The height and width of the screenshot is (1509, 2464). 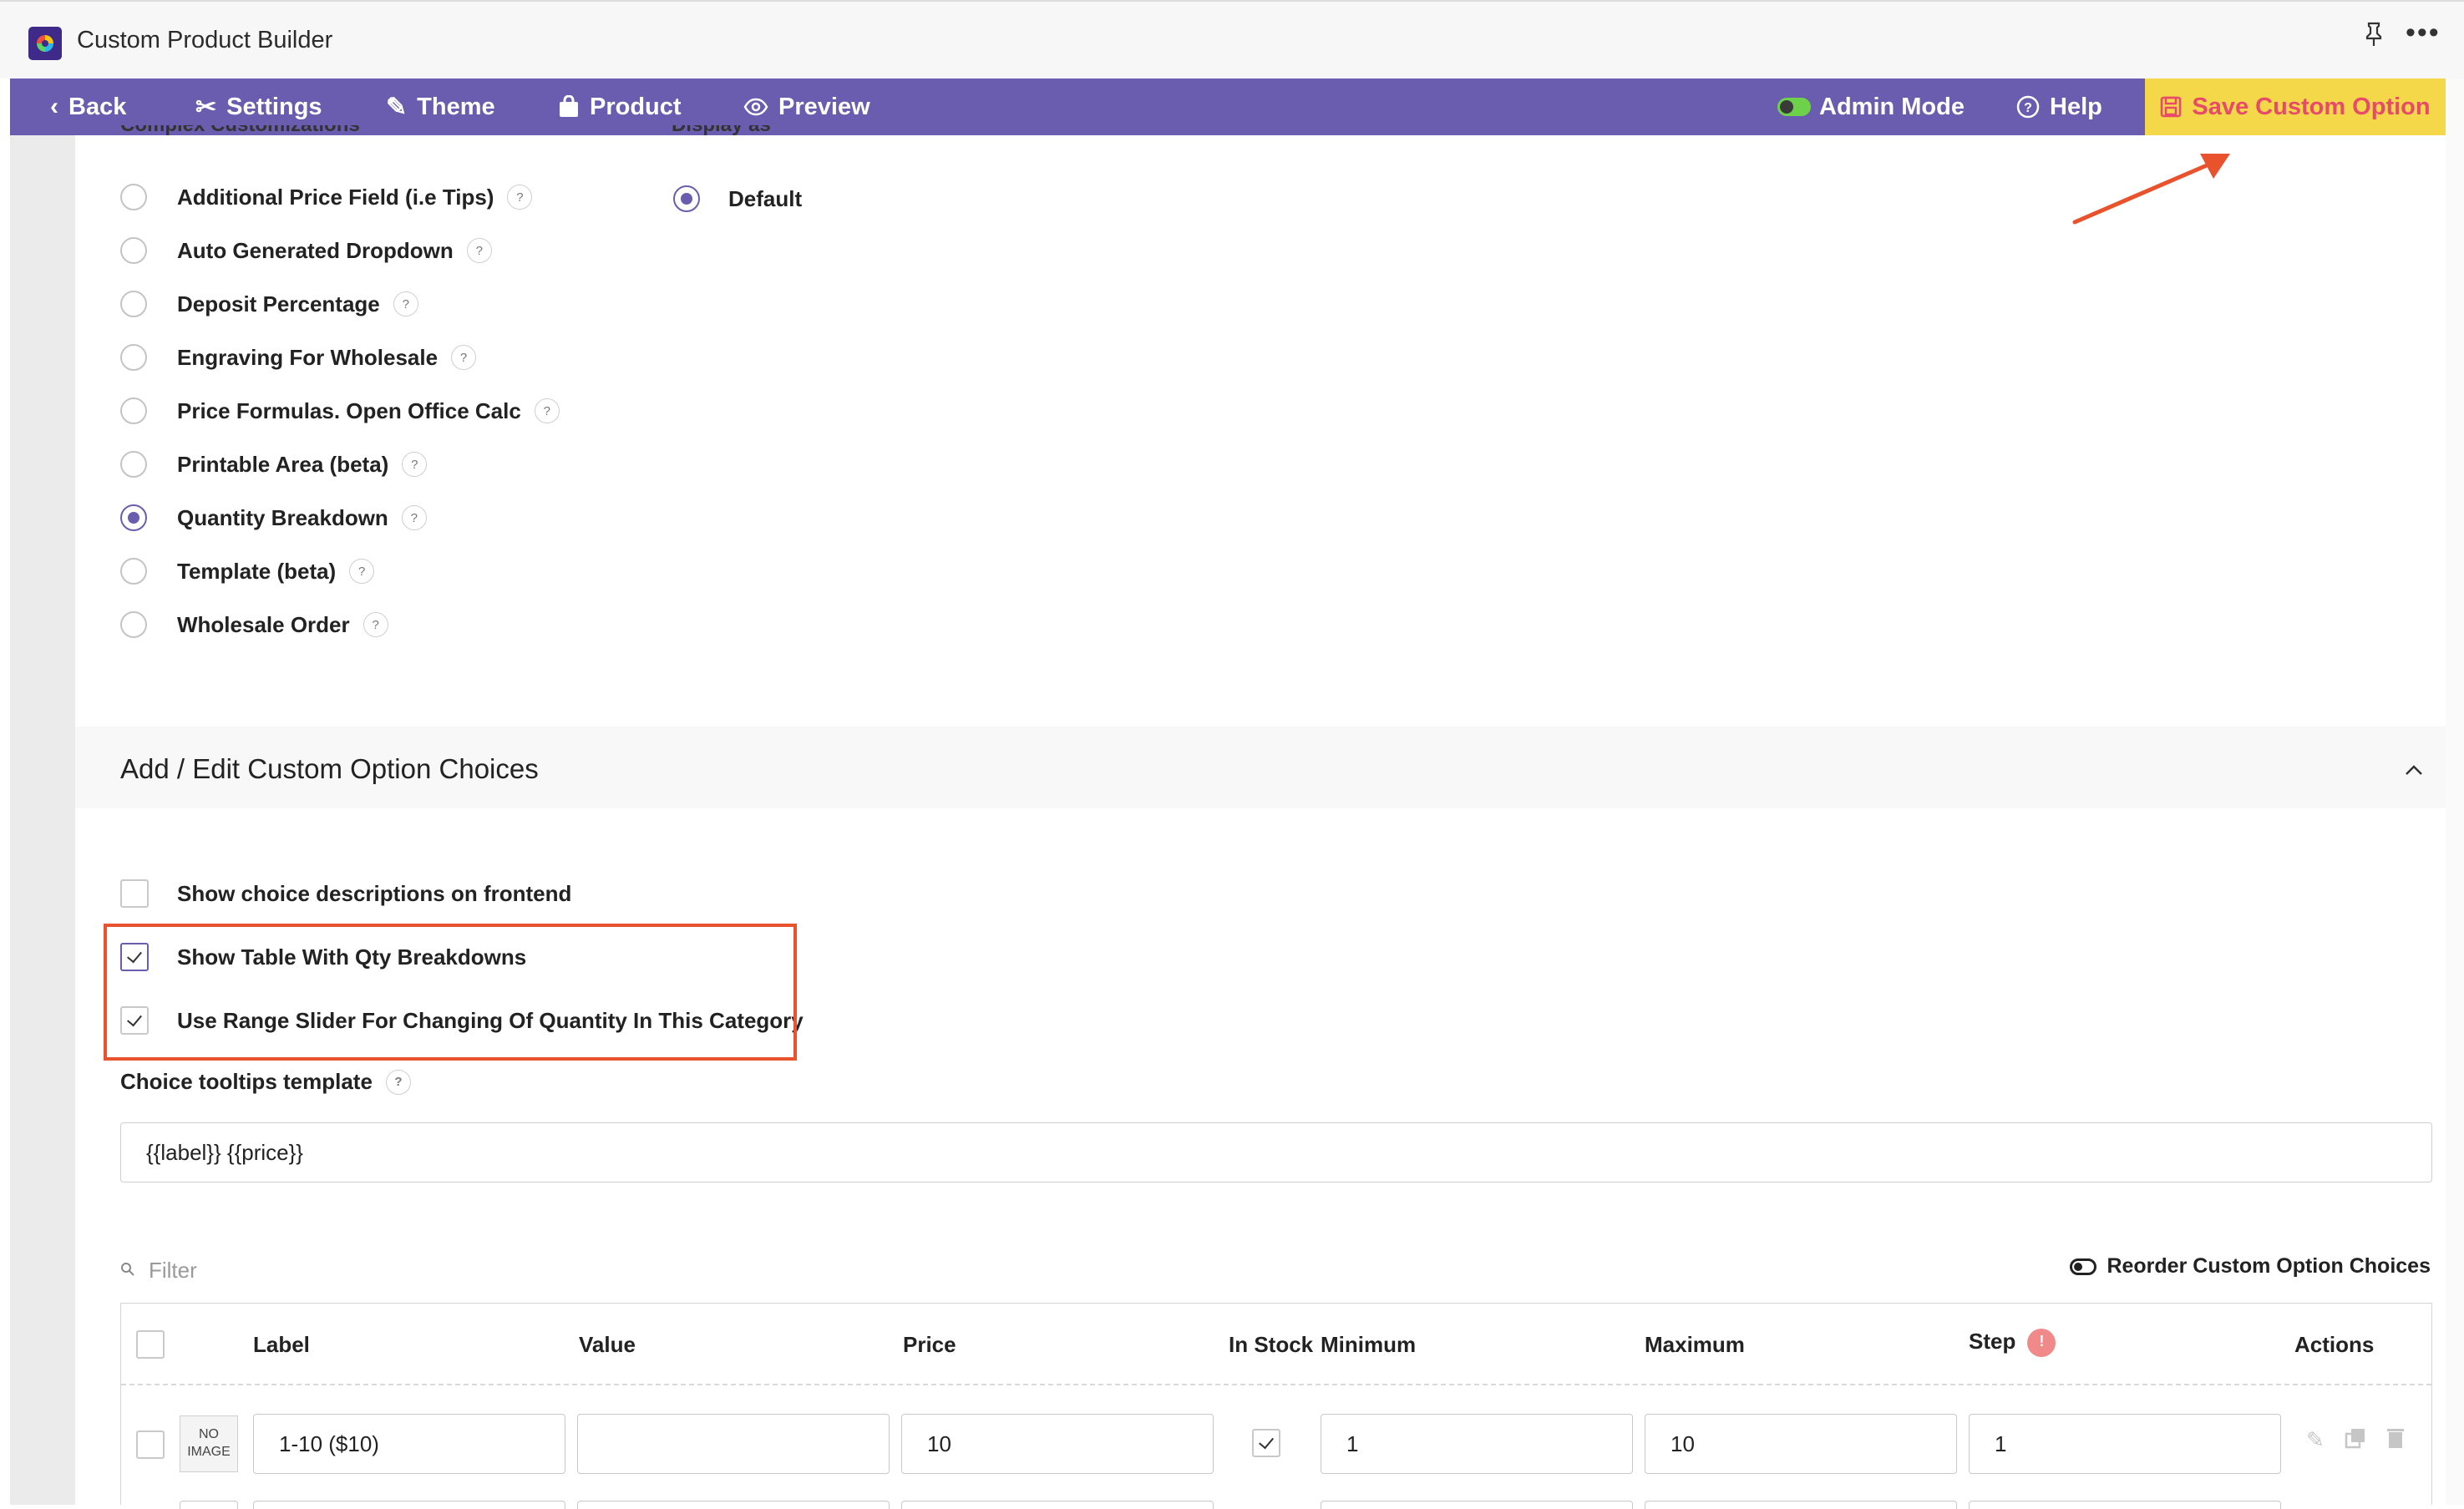 What do you see at coordinates (206, 107) in the screenshot?
I see `tools-icon: ✂` at bounding box center [206, 107].